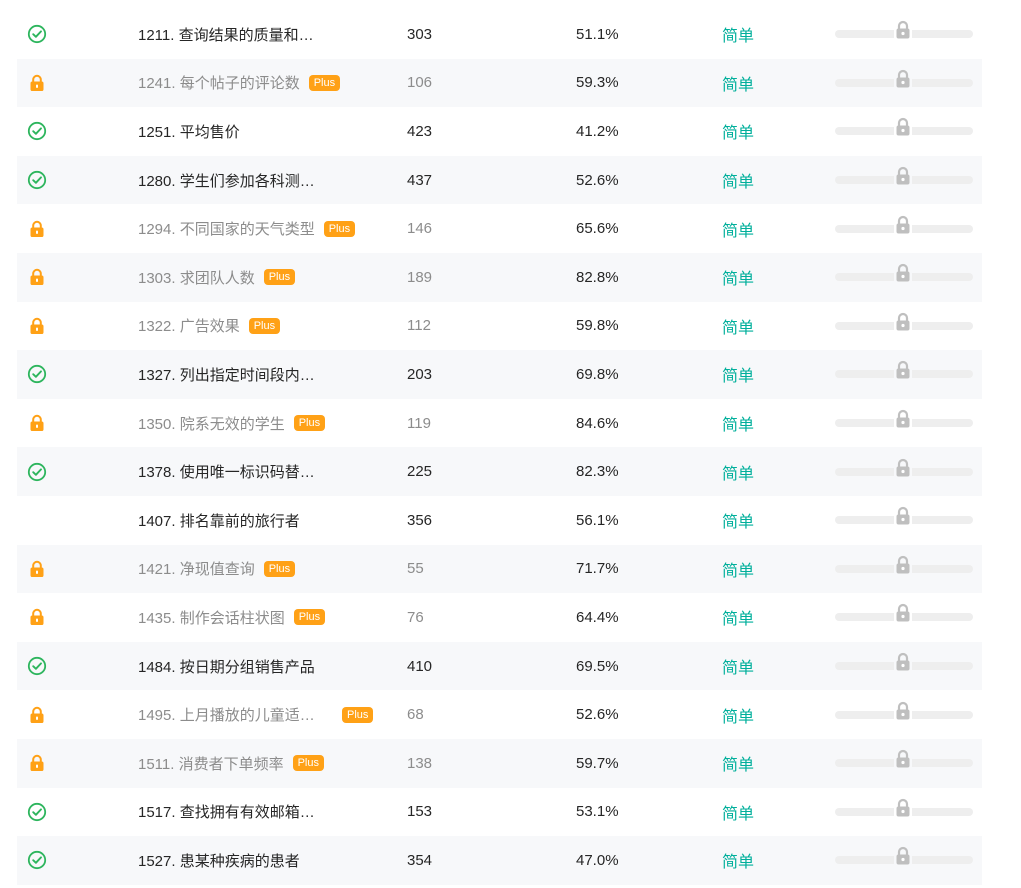  What do you see at coordinates (499, 180) in the screenshot?
I see `problem-row: 1280. 学生们参加各科测试的次数 437 52.6% 简单` at bounding box center [499, 180].